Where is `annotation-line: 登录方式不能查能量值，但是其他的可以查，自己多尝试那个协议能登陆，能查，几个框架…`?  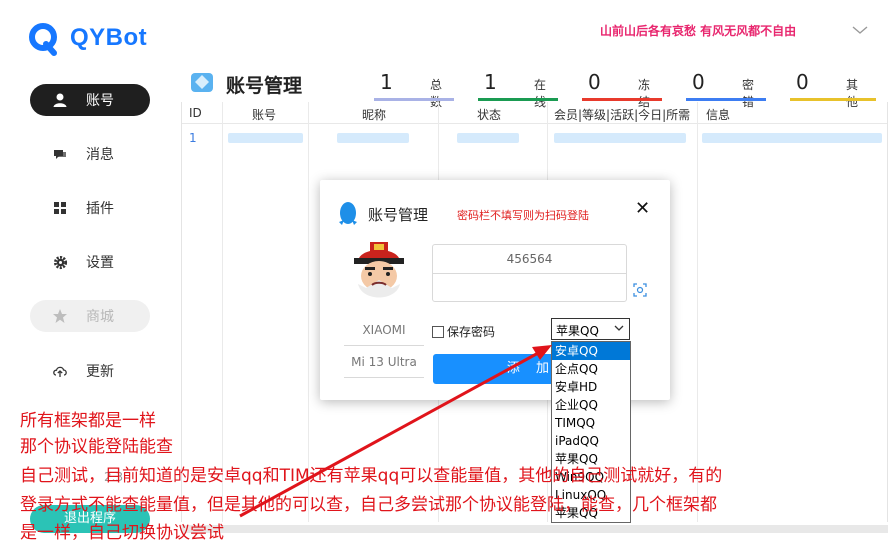
annotation-line: 登录方式不能查能量值，但是其他的可以查，自己多尝试那个协议能登陆，能查，几个框架… is located at coordinates (368, 505).